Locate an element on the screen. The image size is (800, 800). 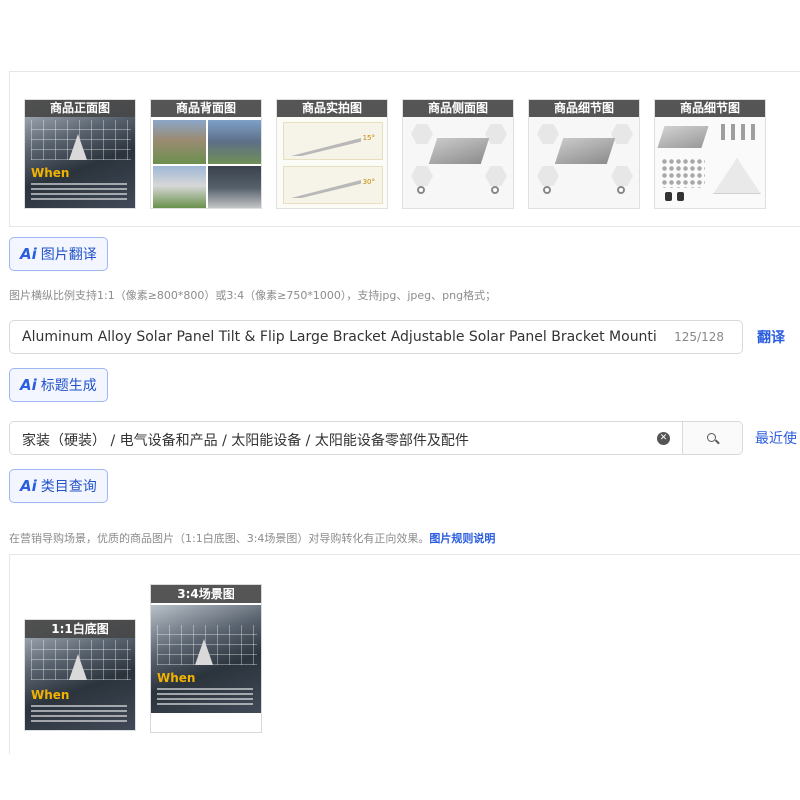
category-search-button is located at coordinates (712, 438).